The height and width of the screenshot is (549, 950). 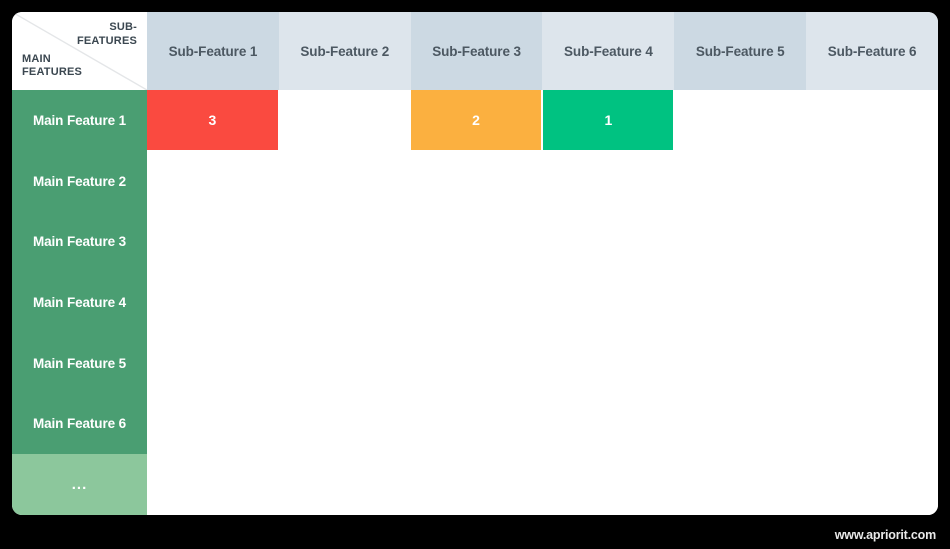 I want to click on matrix-row: Main Feature 3, so click(x=475, y=242).